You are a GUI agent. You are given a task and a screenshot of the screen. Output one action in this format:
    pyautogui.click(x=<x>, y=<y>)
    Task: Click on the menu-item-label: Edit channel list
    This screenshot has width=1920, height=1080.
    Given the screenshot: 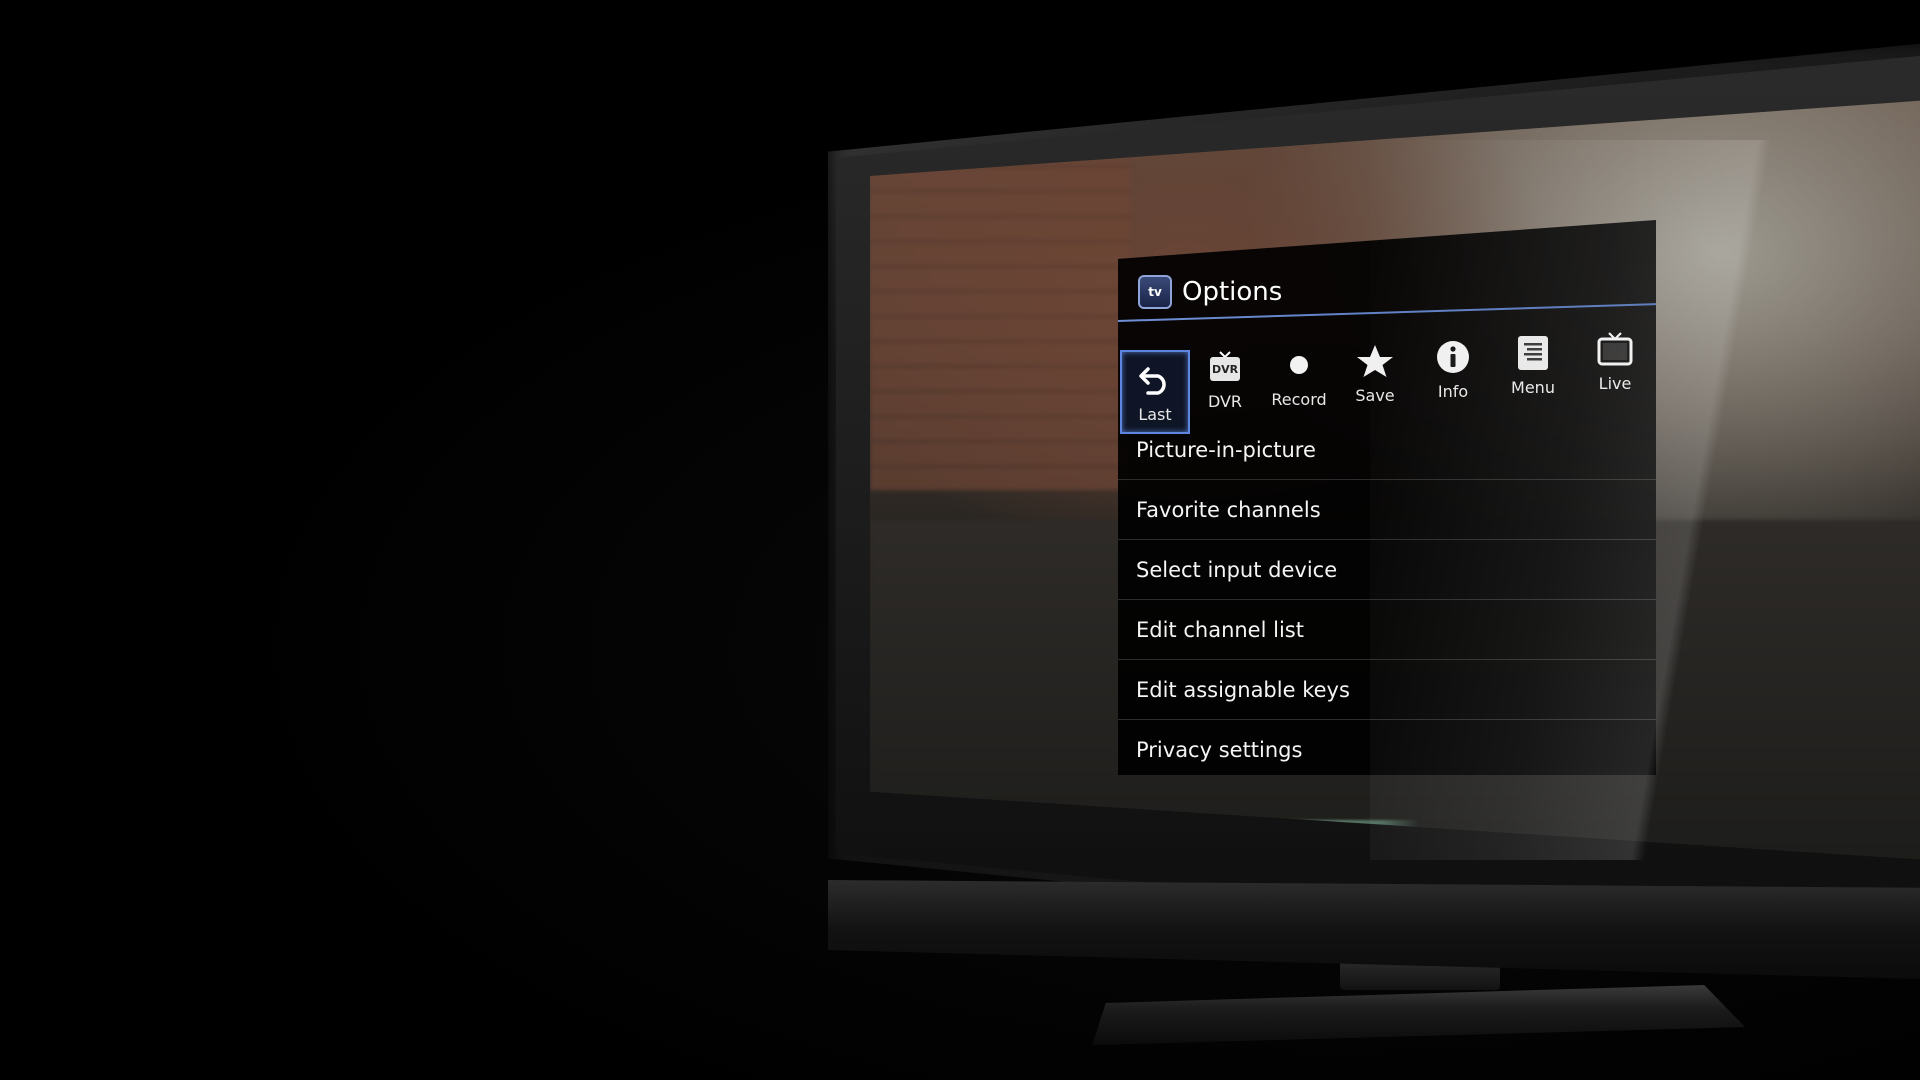 What is the action you would take?
    pyautogui.click(x=1220, y=629)
    